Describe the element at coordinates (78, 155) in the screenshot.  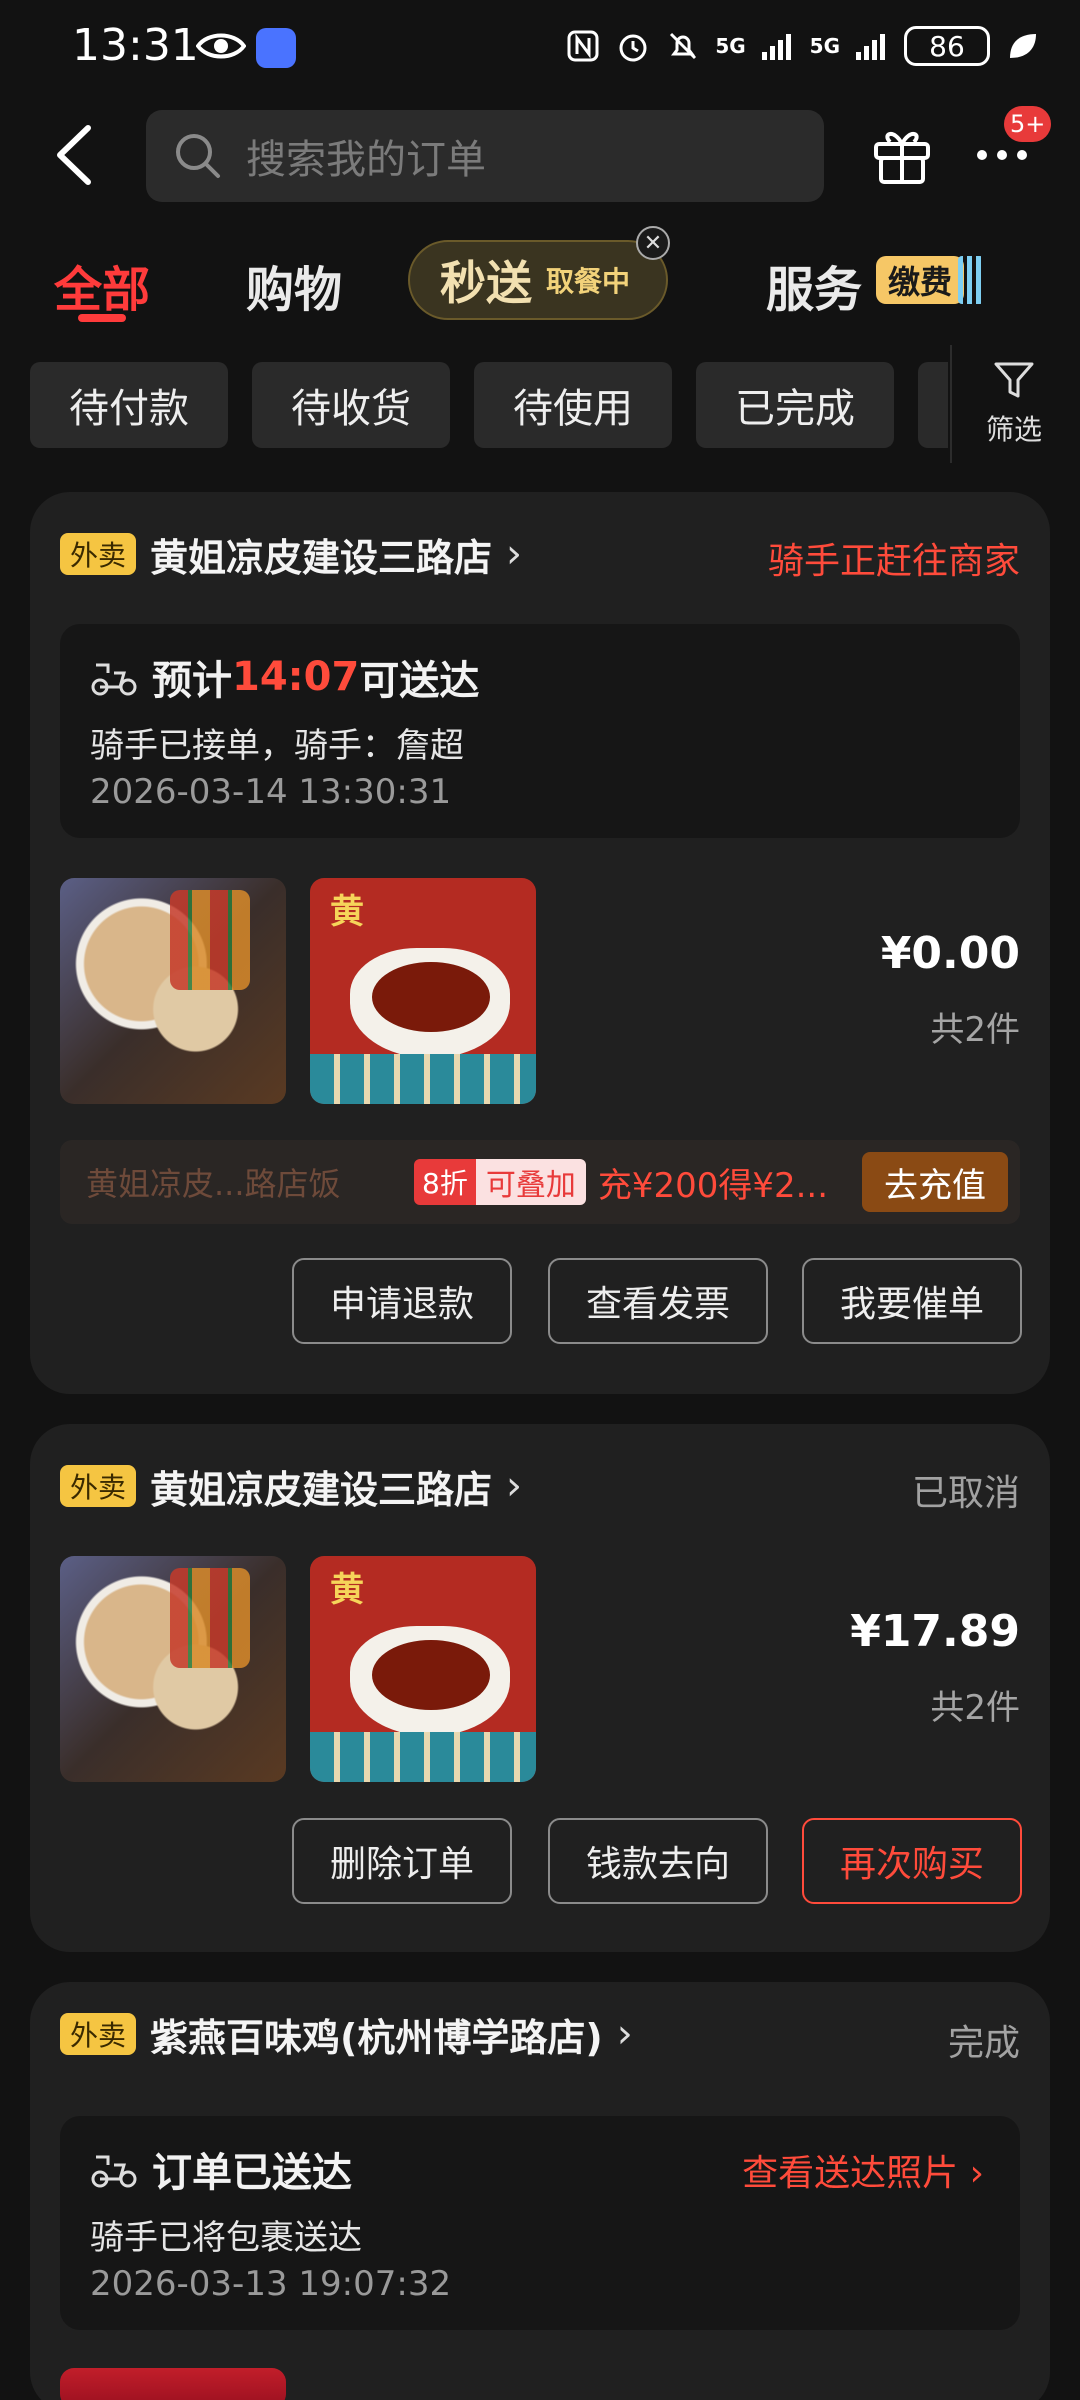
I see `back-icon` at that location.